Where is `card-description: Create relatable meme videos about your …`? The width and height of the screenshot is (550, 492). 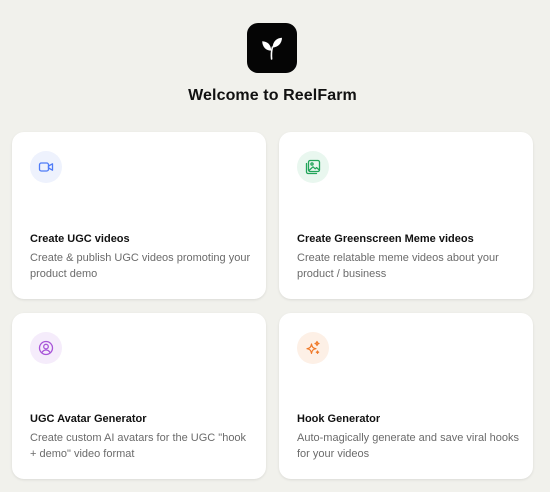 card-description: Create relatable meme videos about your … is located at coordinates (398, 266).